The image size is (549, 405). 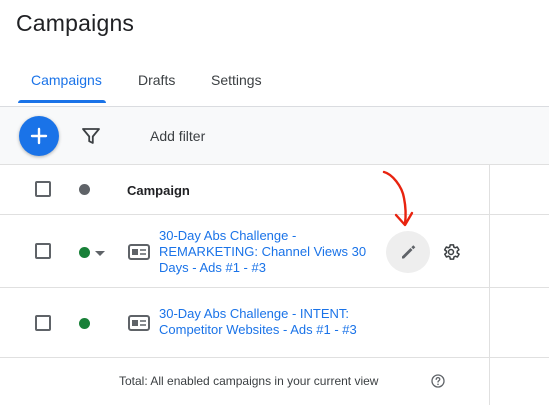 What do you see at coordinates (75, 23) in the screenshot?
I see `page-title: Campaigns` at bounding box center [75, 23].